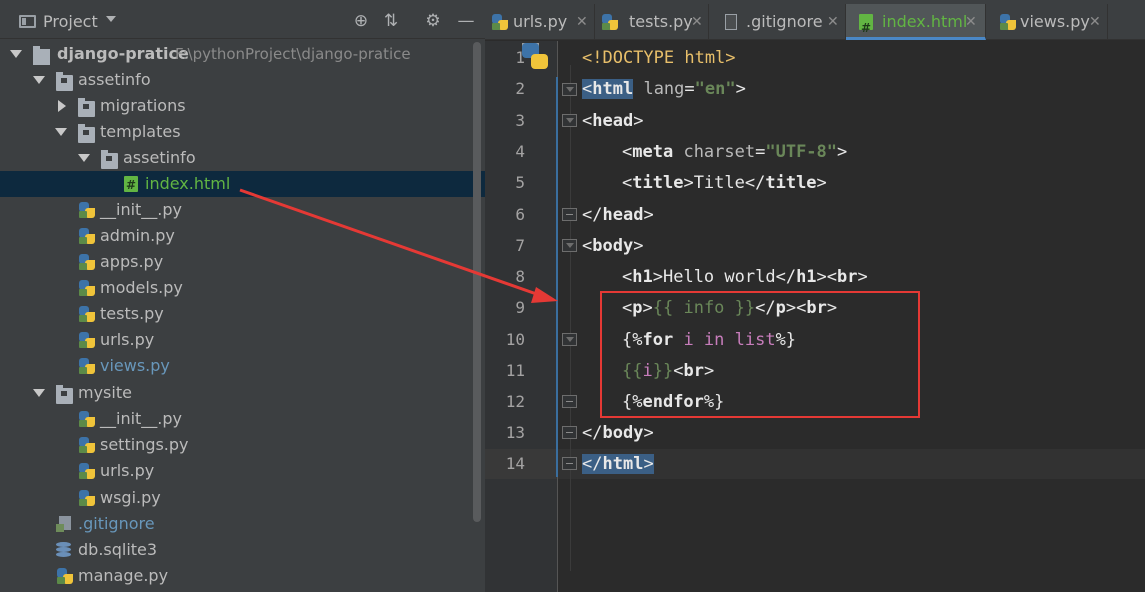  Describe the element at coordinates (477, 282) in the screenshot. I see `tree-scrollbar` at that location.